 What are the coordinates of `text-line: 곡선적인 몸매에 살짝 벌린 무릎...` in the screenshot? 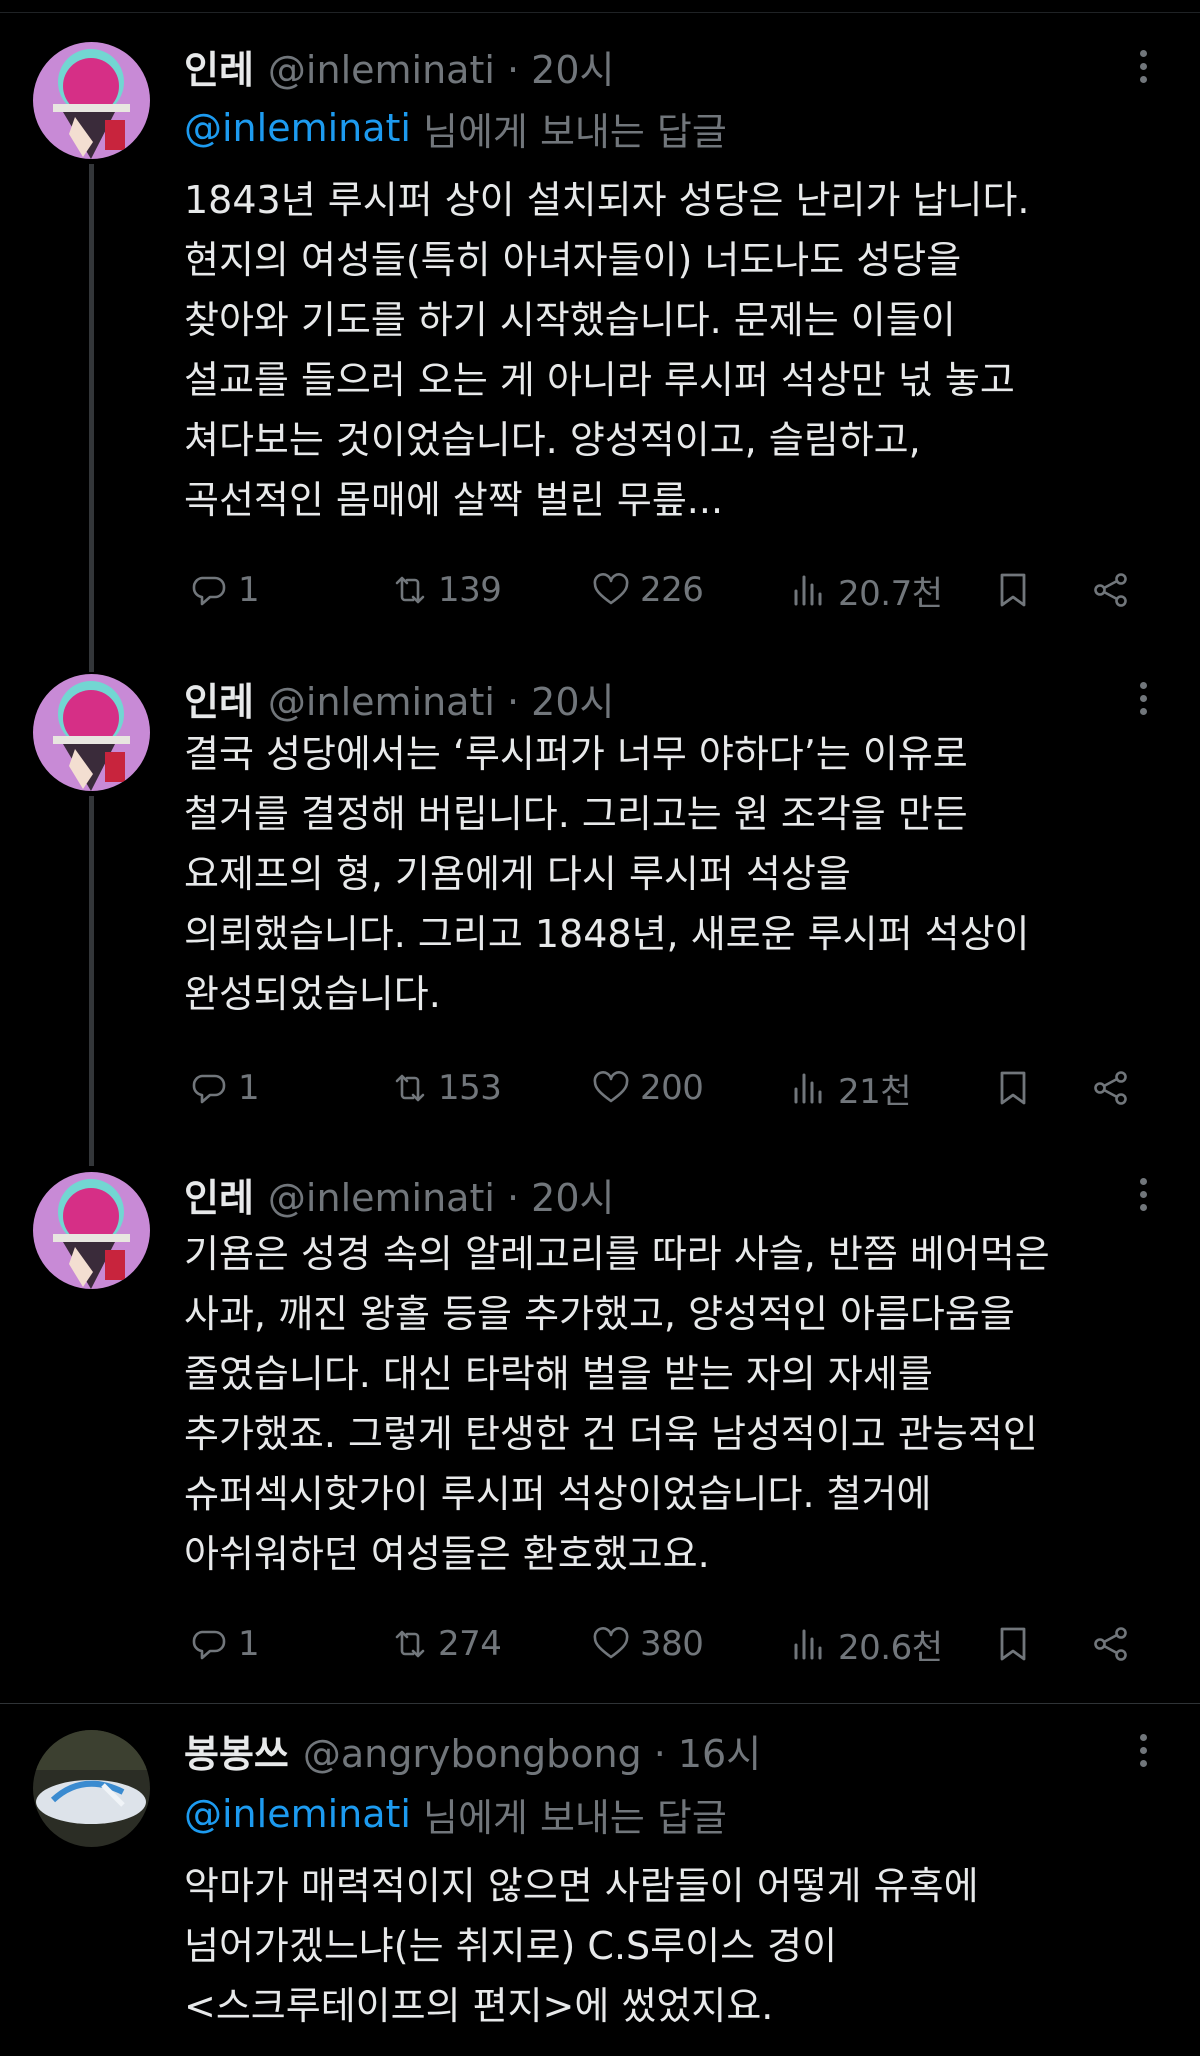 It's located at (454, 500).